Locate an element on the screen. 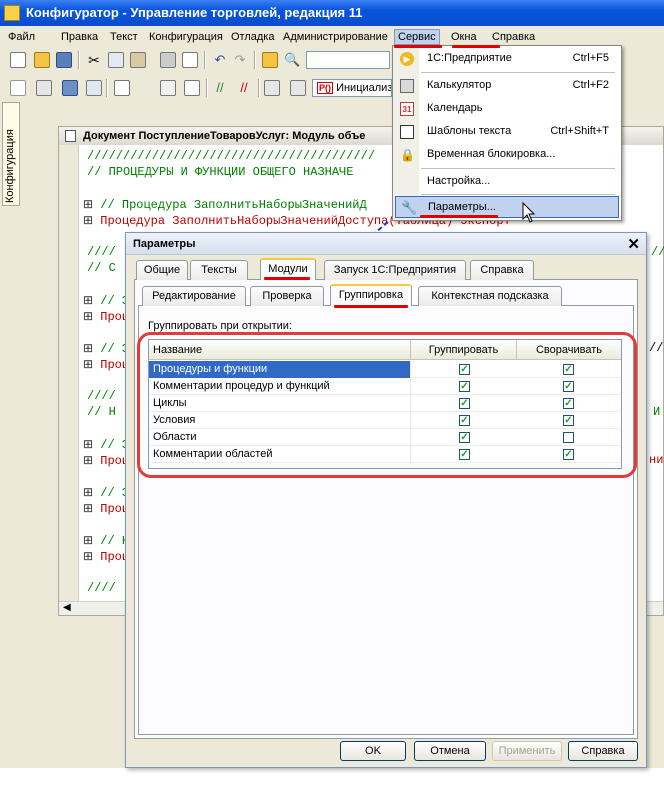 Image resolution: width=664 pixels, height=802 pixels. module-icon is located at coordinates (122, 88).